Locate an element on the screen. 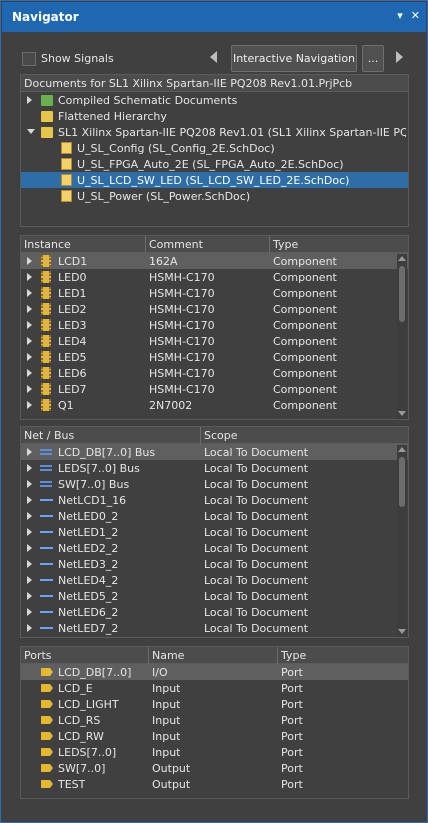 This screenshot has height=823, width=428. instance-row: LED6 HSMH-C170 Component is located at coordinates (214, 373).